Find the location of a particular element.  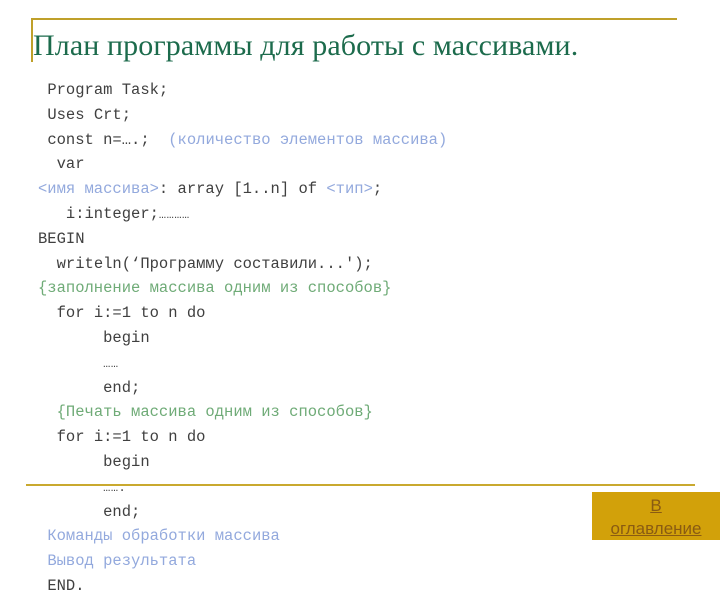

code-token-blue: Команды обработки массива is located at coordinates (163, 536).